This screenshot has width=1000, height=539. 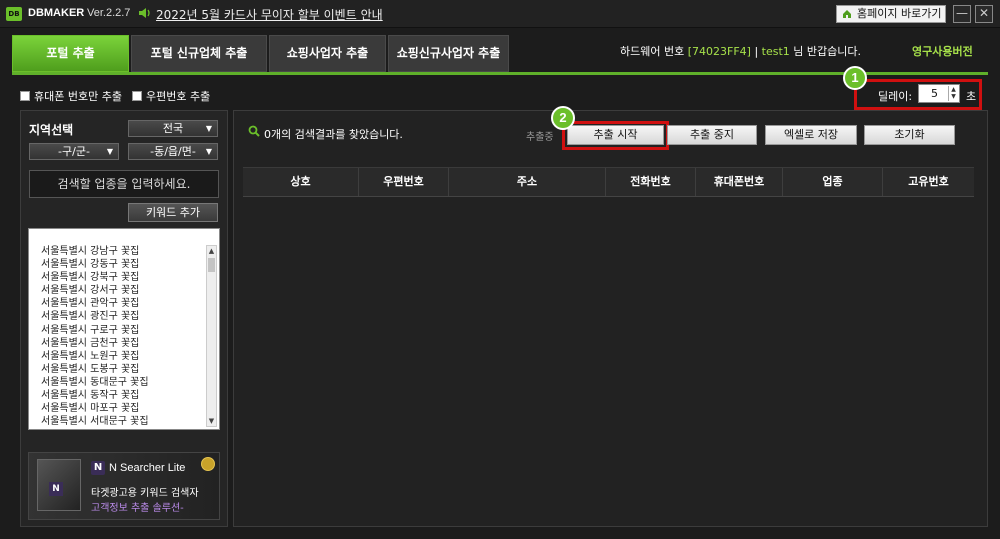 What do you see at coordinates (78, 96) in the screenshot?
I see `checkbox-label: 휴대폰 번호만 추출` at bounding box center [78, 96].